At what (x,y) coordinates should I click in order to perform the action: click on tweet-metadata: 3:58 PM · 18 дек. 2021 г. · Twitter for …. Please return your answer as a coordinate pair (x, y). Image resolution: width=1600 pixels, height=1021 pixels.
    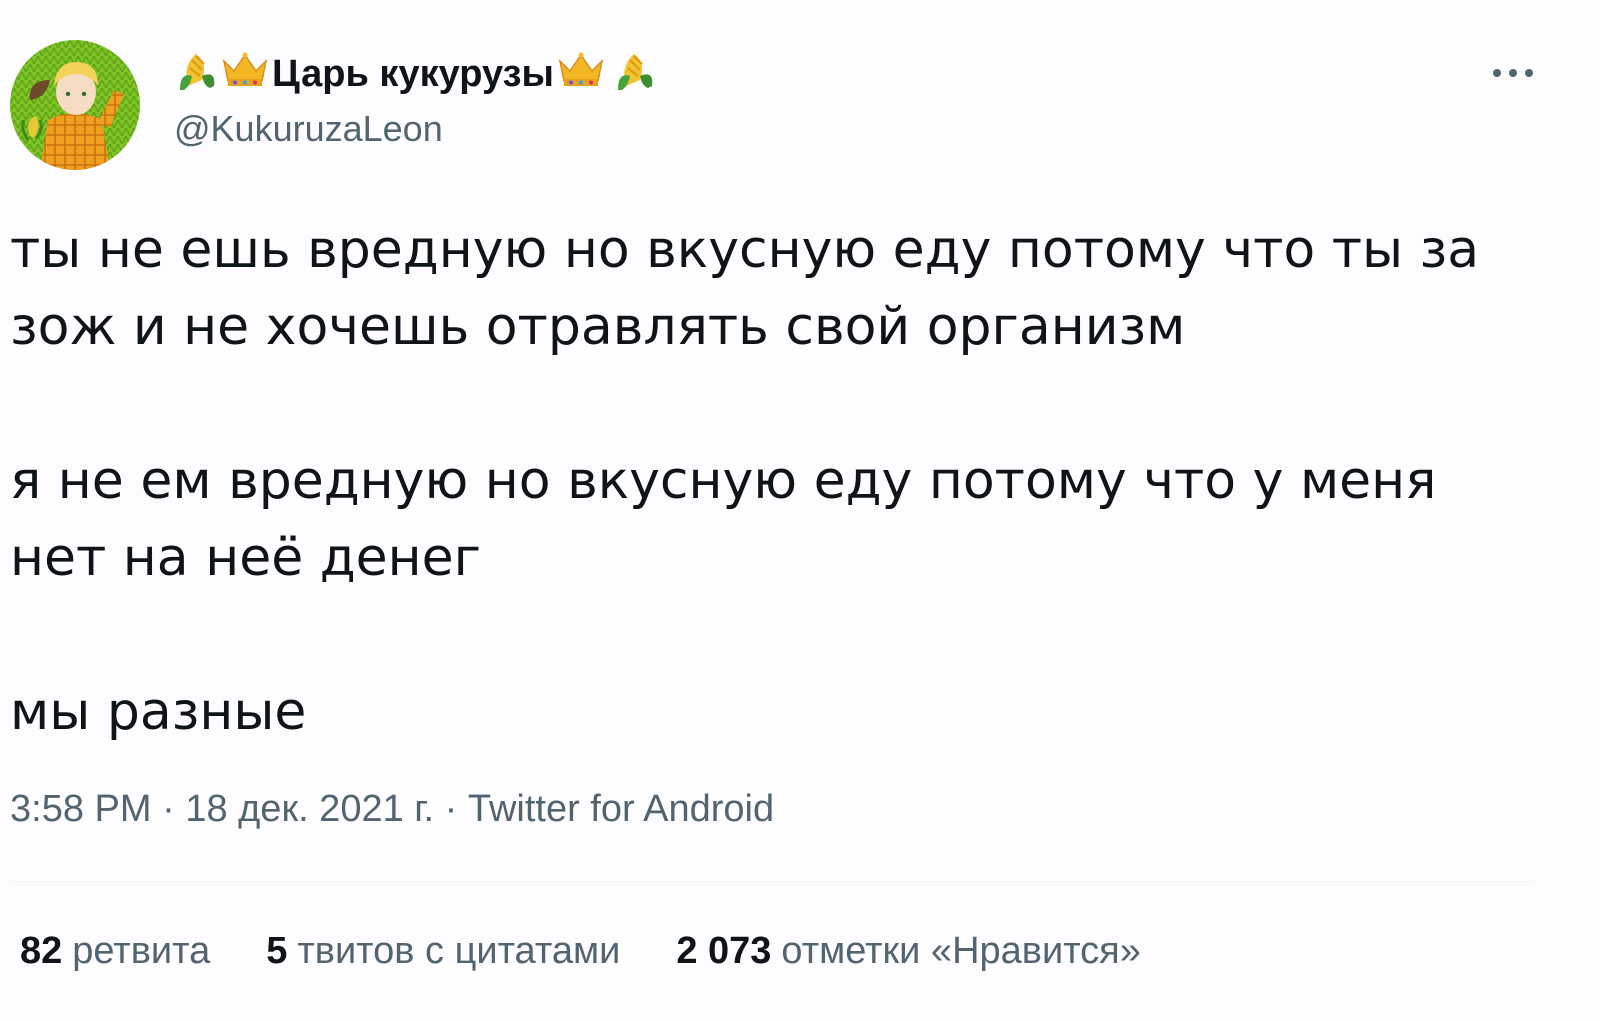
    Looking at the image, I should click on (392, 809).